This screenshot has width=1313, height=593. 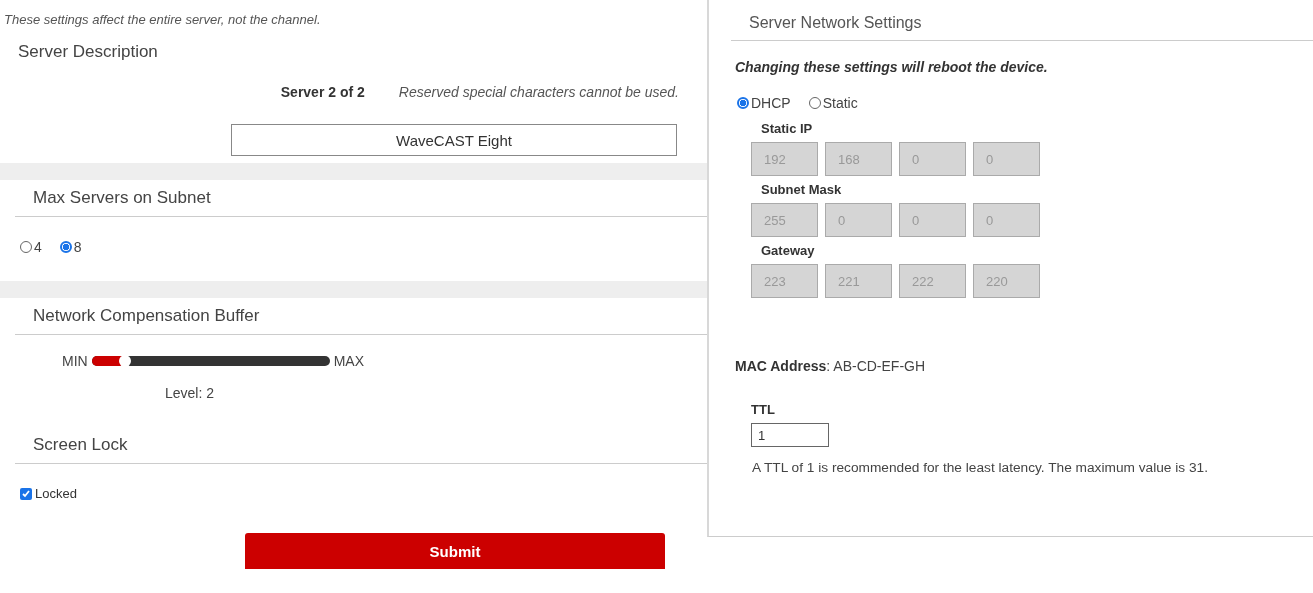 I want to click on checkbox-label: Locked, so click(x=56, y=493).